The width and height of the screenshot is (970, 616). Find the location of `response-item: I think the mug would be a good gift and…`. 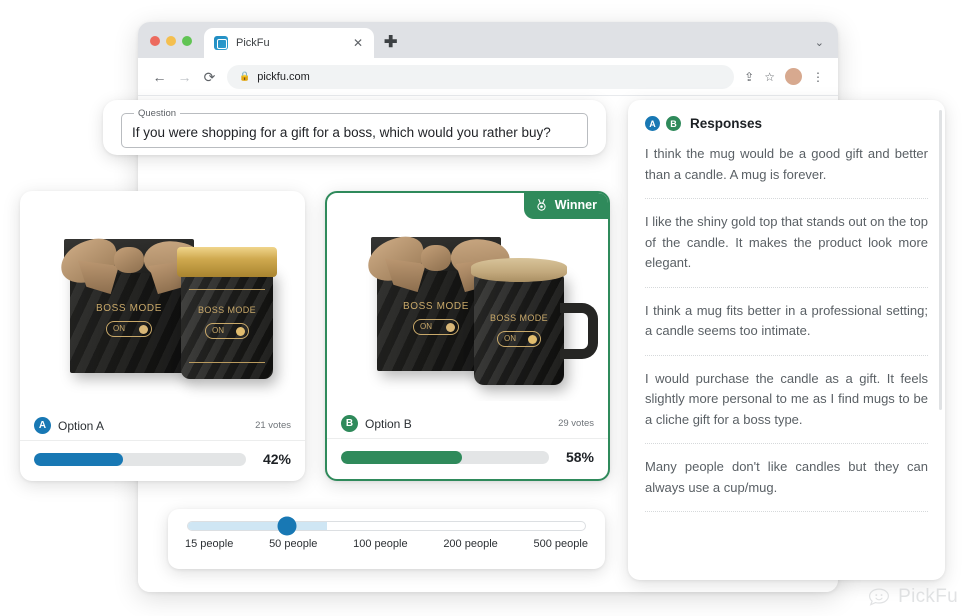

response-item: I think the mug would be a good gift and… is located at coordinates (786, 172).